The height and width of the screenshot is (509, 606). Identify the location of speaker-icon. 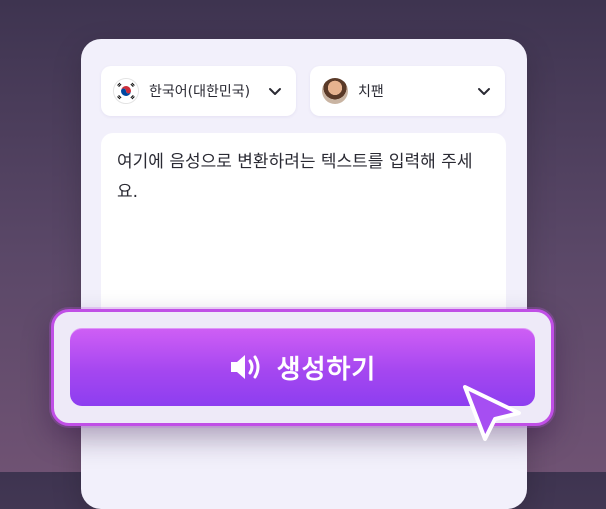
(245, 367).